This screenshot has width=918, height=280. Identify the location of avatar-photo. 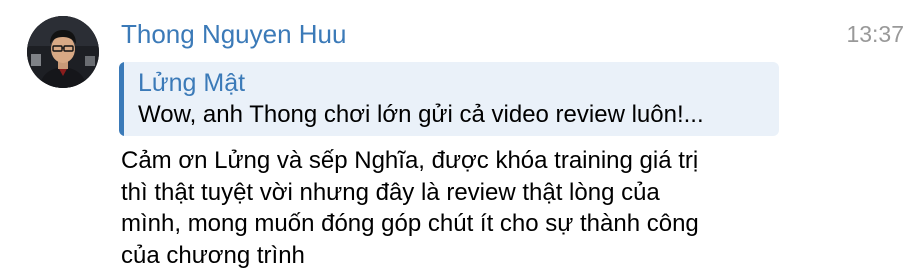
(63, 52).